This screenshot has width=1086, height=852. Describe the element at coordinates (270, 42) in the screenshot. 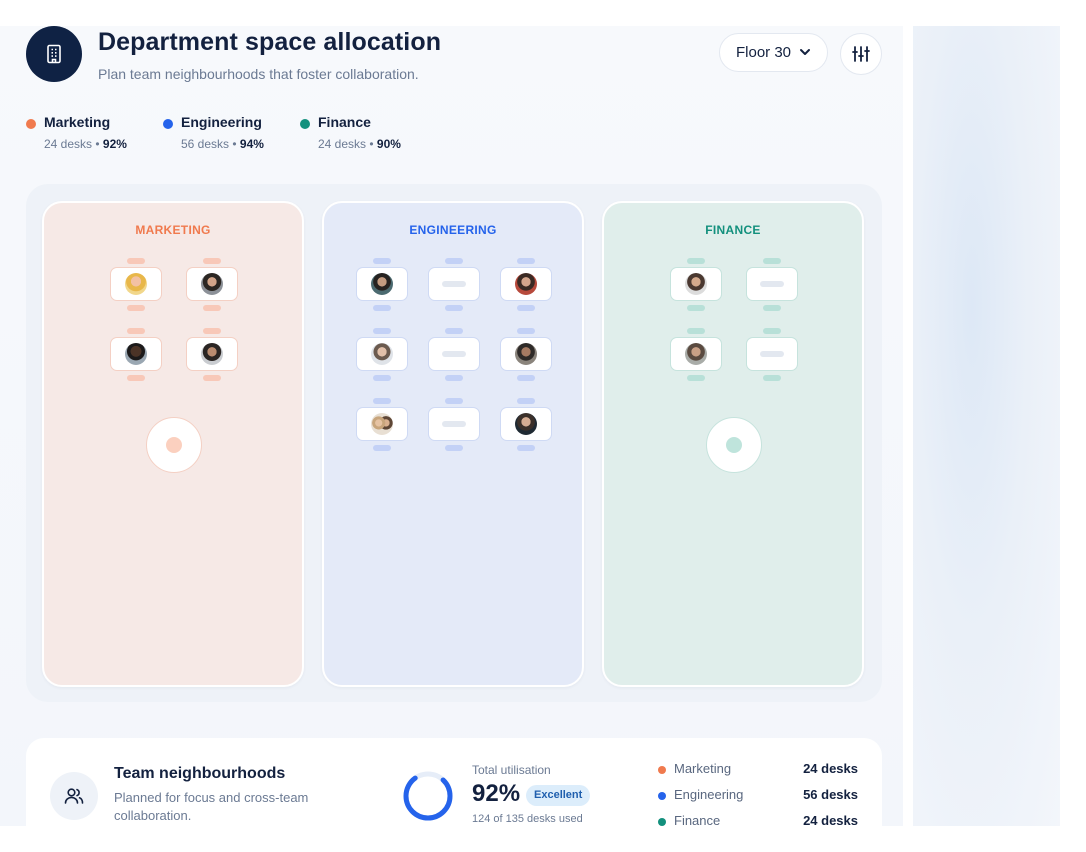

I see `page-title: Department space allocation` at that location.